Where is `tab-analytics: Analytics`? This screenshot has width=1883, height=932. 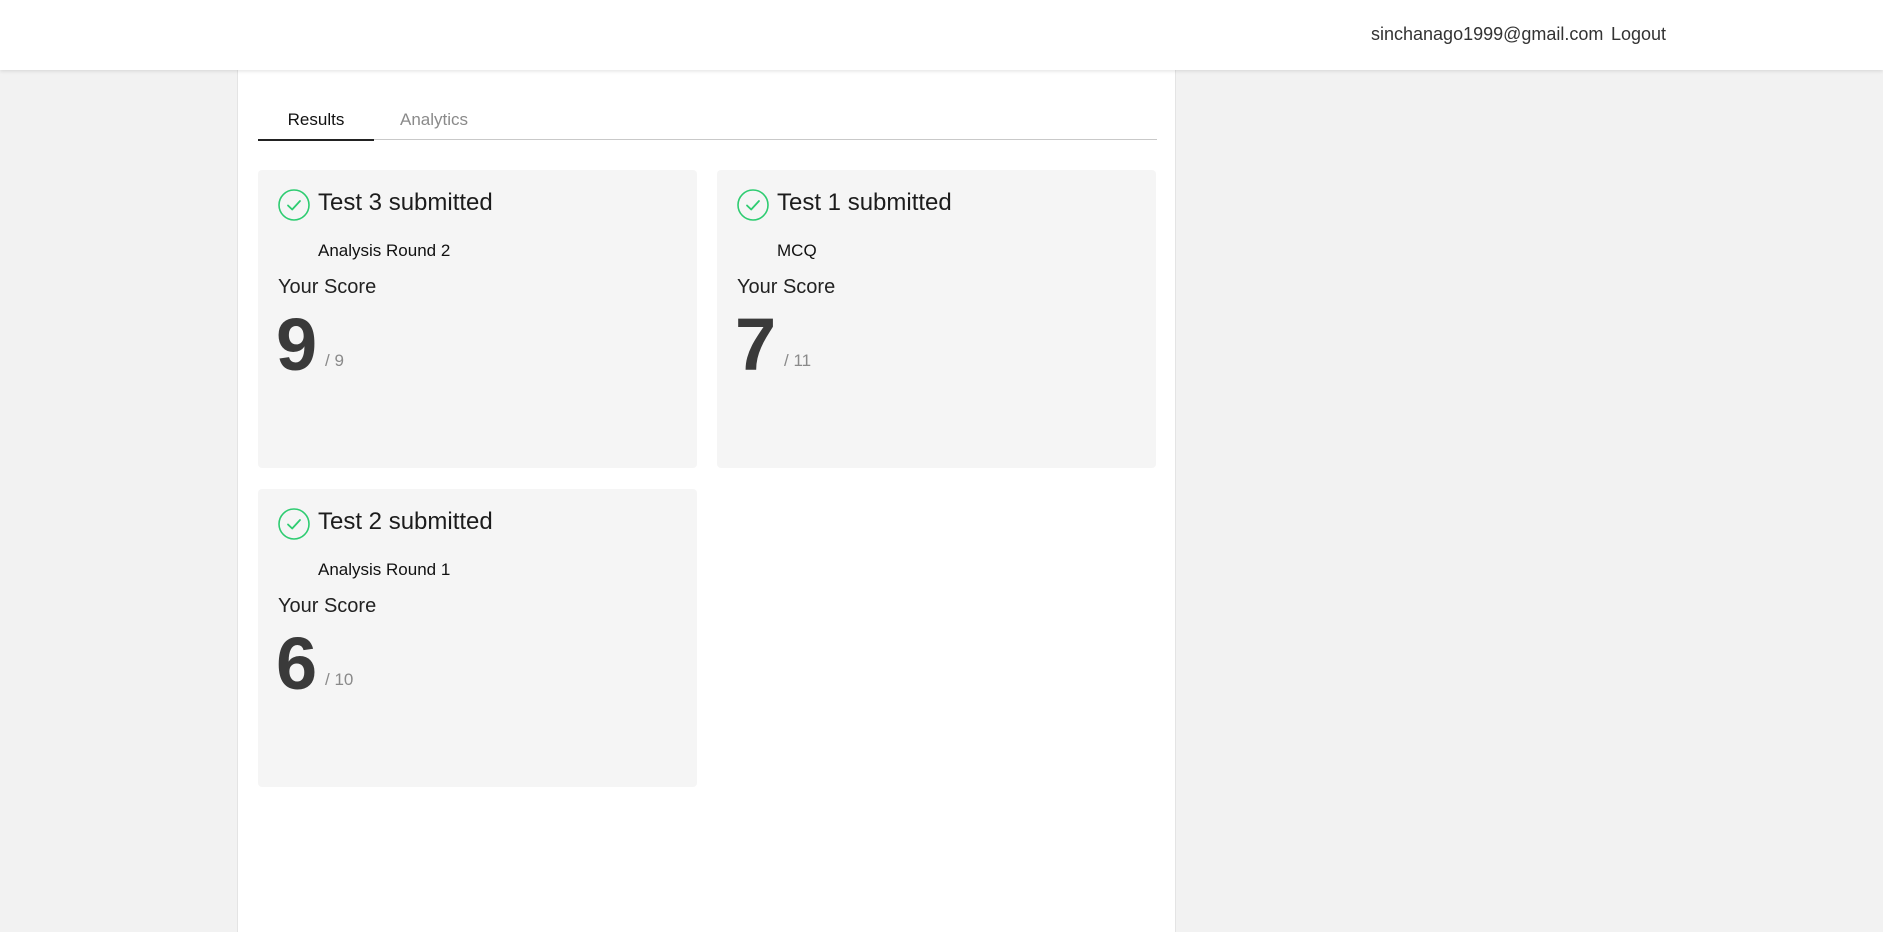 tab-analytics: Analytics is located at coordinates (434, 123).